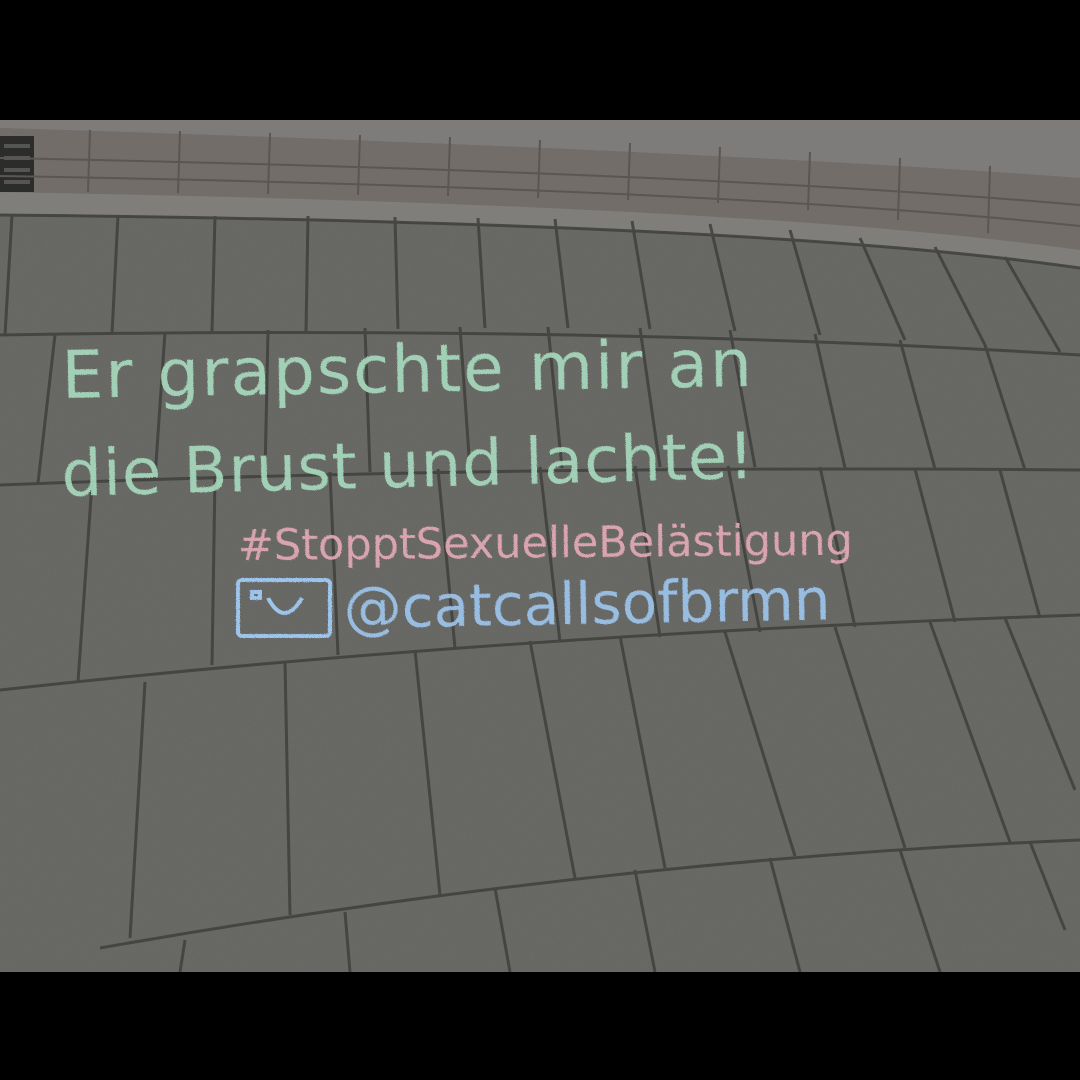  I want to click on chalk-line-1: Er grapschte mir an, so click(407, 369).